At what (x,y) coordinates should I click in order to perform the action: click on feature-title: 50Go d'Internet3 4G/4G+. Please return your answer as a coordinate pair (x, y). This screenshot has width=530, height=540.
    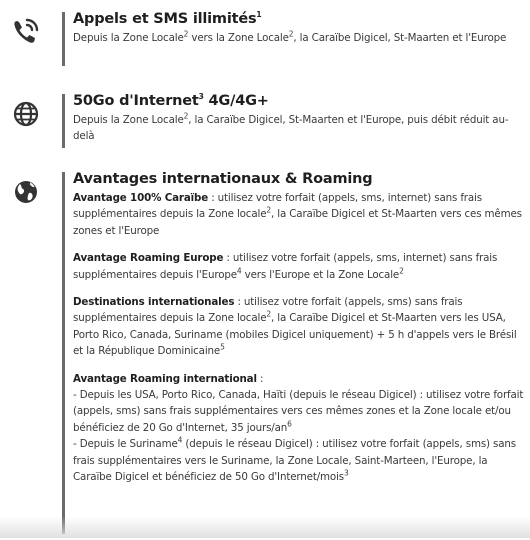
    Looking at the image, I should click on (171, 100).